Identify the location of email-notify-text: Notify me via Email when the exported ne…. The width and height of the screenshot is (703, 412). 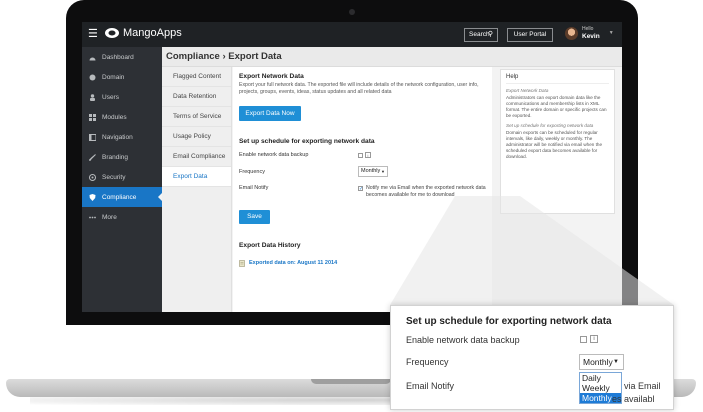
(426, 191).